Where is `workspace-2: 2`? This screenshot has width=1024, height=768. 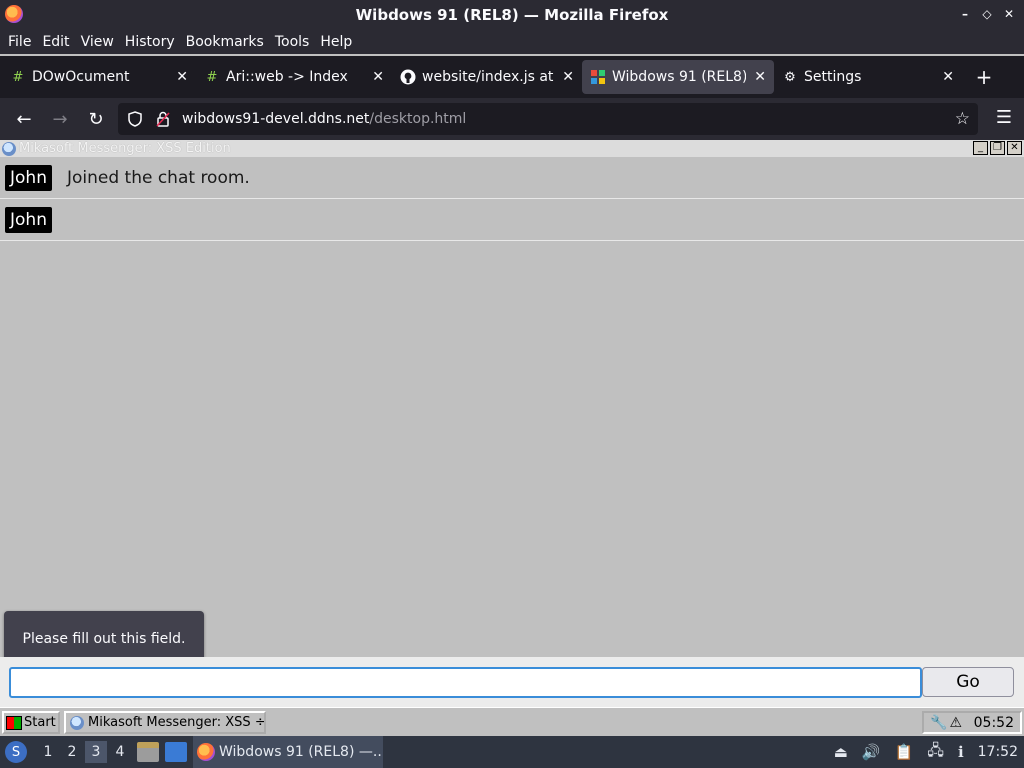
workspace-2: 2 is located at coordinates (72, 752).